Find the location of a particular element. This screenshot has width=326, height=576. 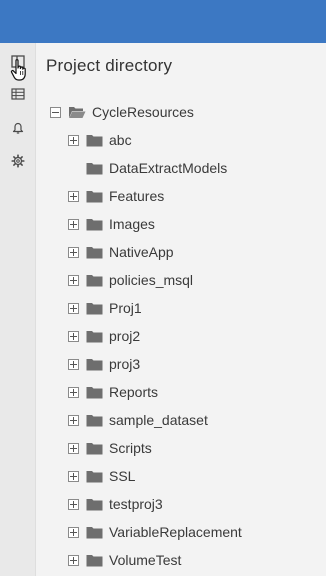

tree-row-folder: Scripts is located at coordinates (110, 448).